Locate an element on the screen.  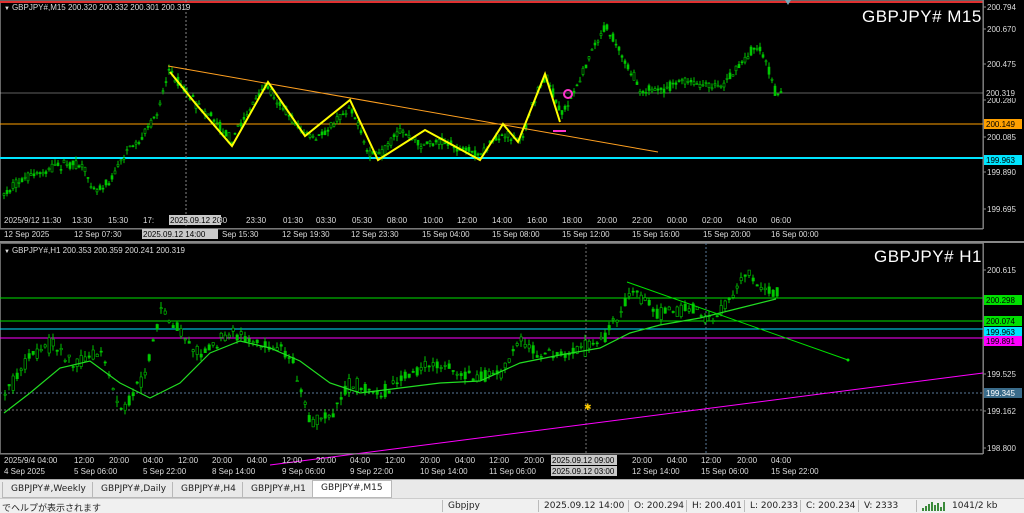
connection-bars-icon is located at coordinates (935, 506).